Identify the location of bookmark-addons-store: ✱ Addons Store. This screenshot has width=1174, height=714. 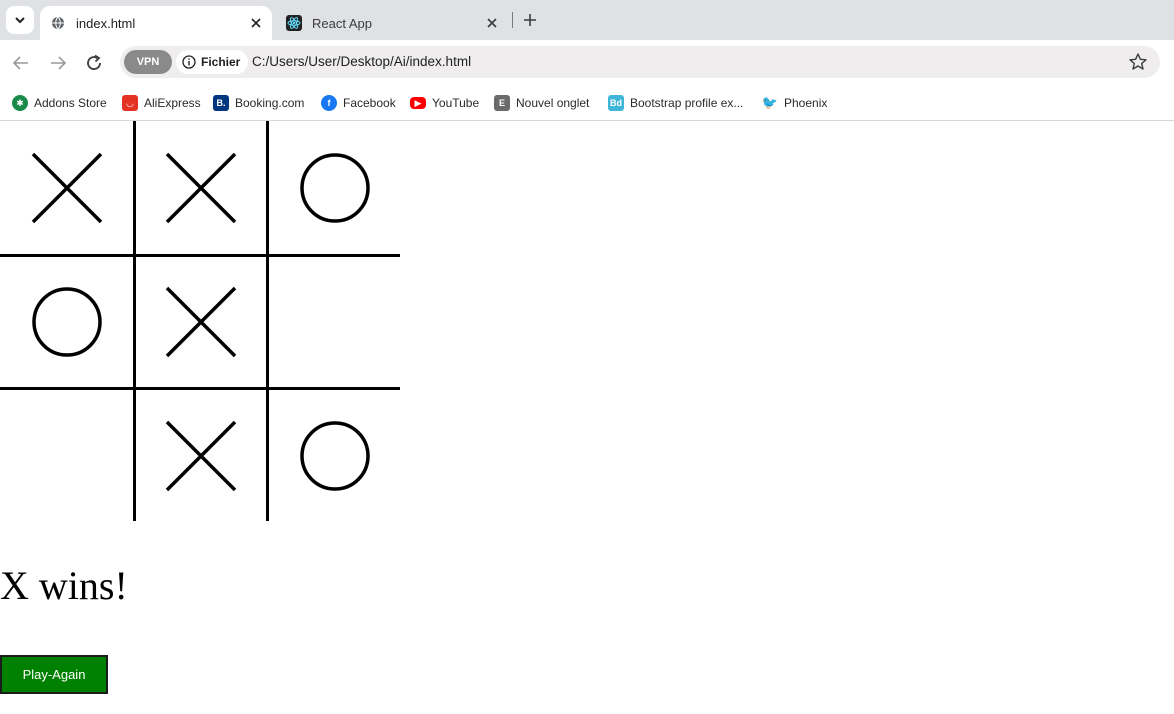
(59, 103).